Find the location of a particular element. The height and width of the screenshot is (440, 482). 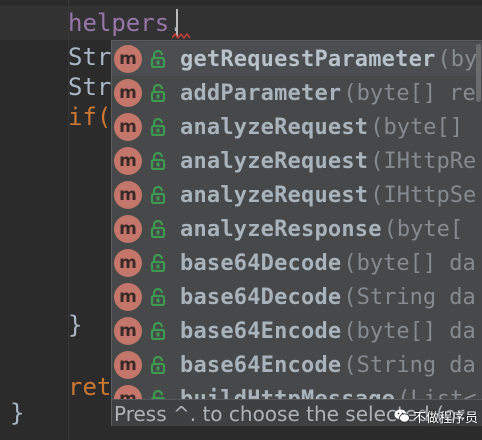

completion-item: m analyzeRequest (IHttpRe is located at coordinates (297, 161).